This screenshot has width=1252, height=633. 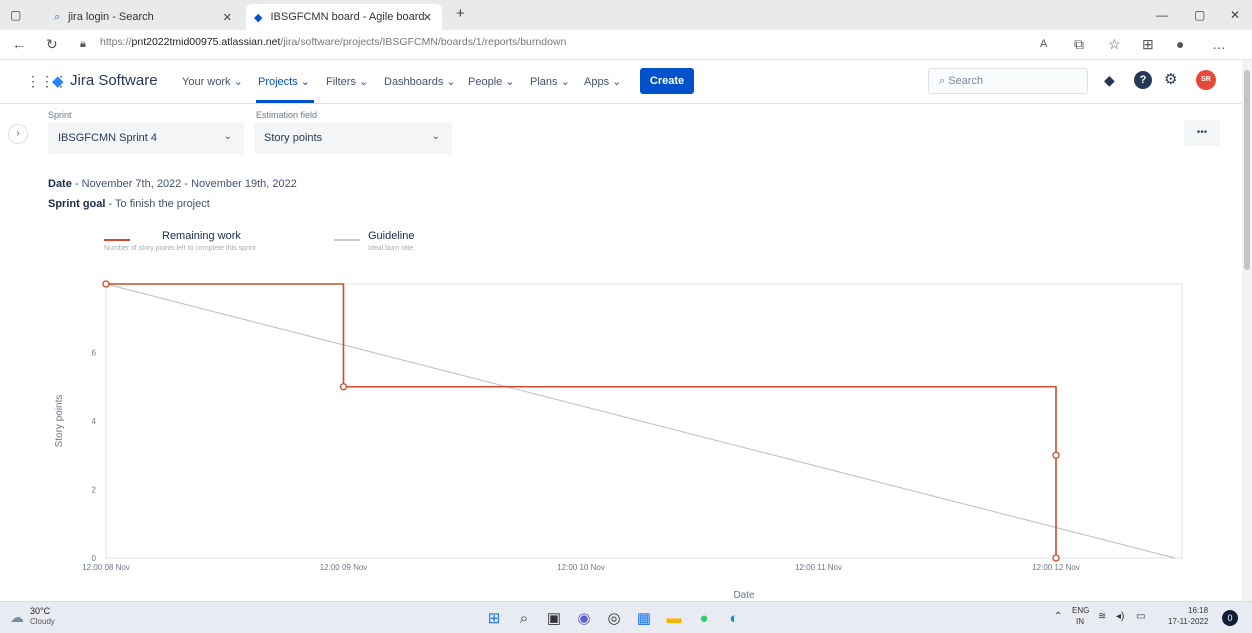 I want to click on search-input: ⌕ Search, so click(x=1008, y=81).